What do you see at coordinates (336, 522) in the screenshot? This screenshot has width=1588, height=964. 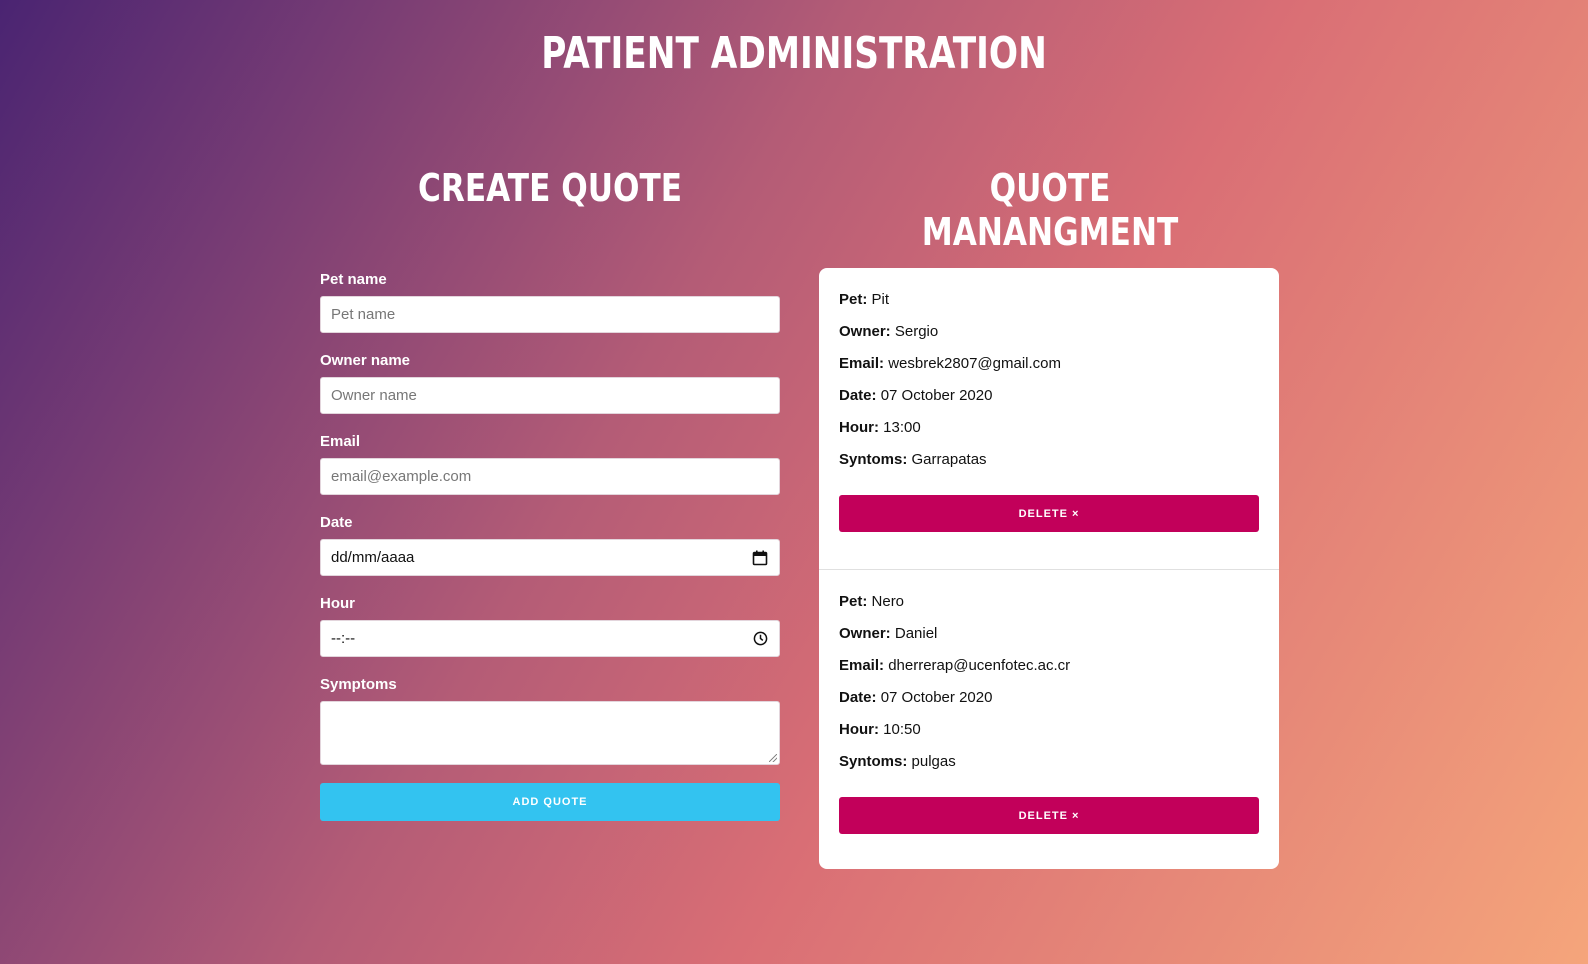 I see `date-label: Date` at bounding box center [336, 522].